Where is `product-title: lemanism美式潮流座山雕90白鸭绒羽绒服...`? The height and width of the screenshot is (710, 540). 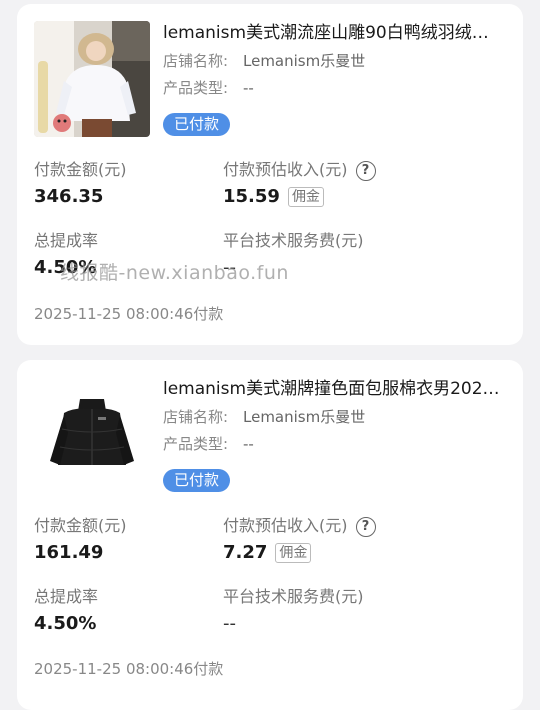
product-title: lemanism美式潮流座山雕90白鸭绒羽绒服... is located at coordinates (333, 33).